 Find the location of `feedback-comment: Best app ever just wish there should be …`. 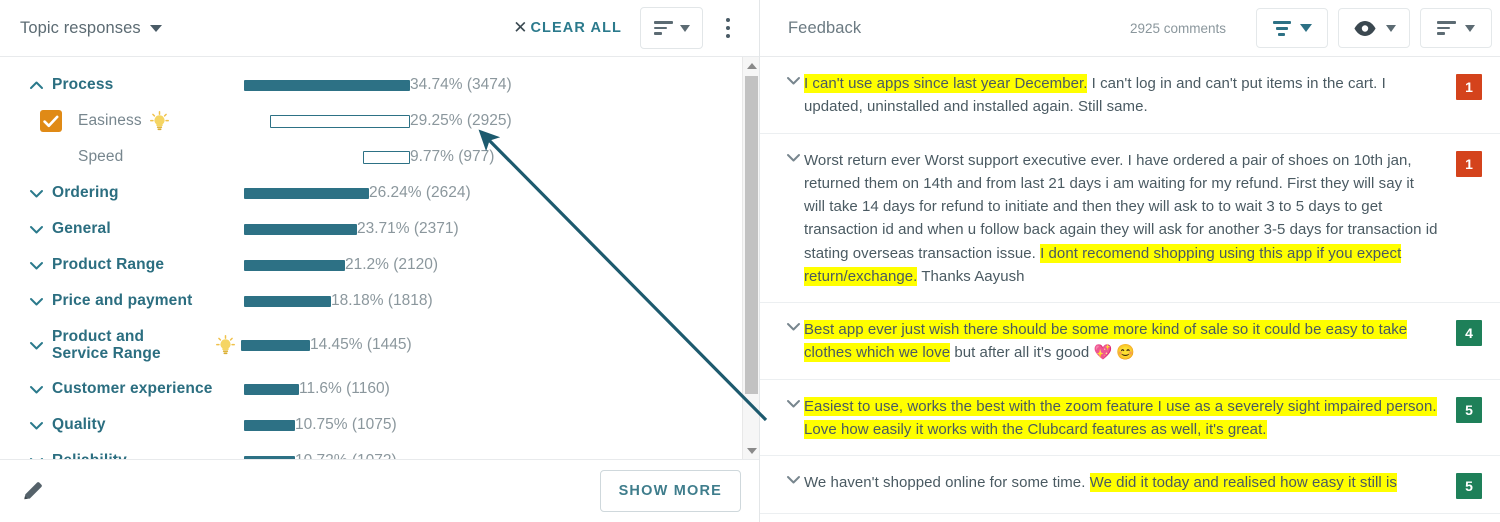

feedback-comment: Best app ever just wish there should be … is located at coordinates (1130, 341).